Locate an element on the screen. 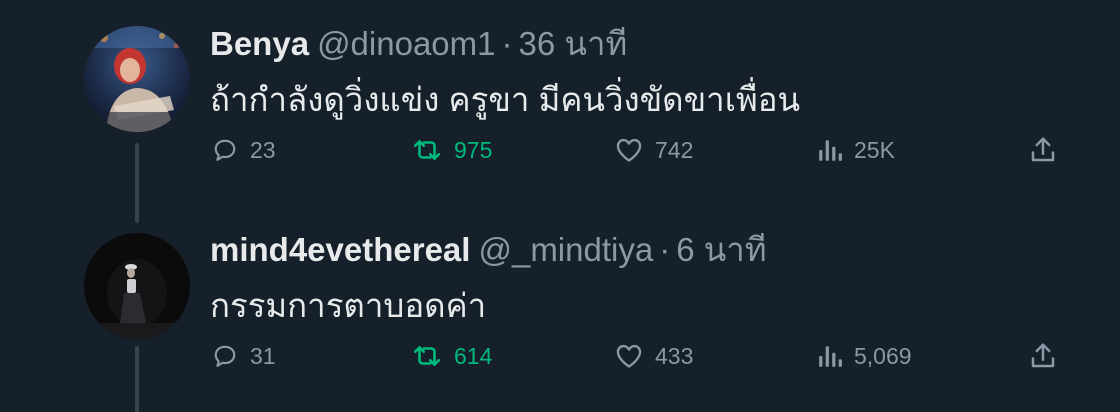  reply-button: 23 is located at coordinates (244, 150).